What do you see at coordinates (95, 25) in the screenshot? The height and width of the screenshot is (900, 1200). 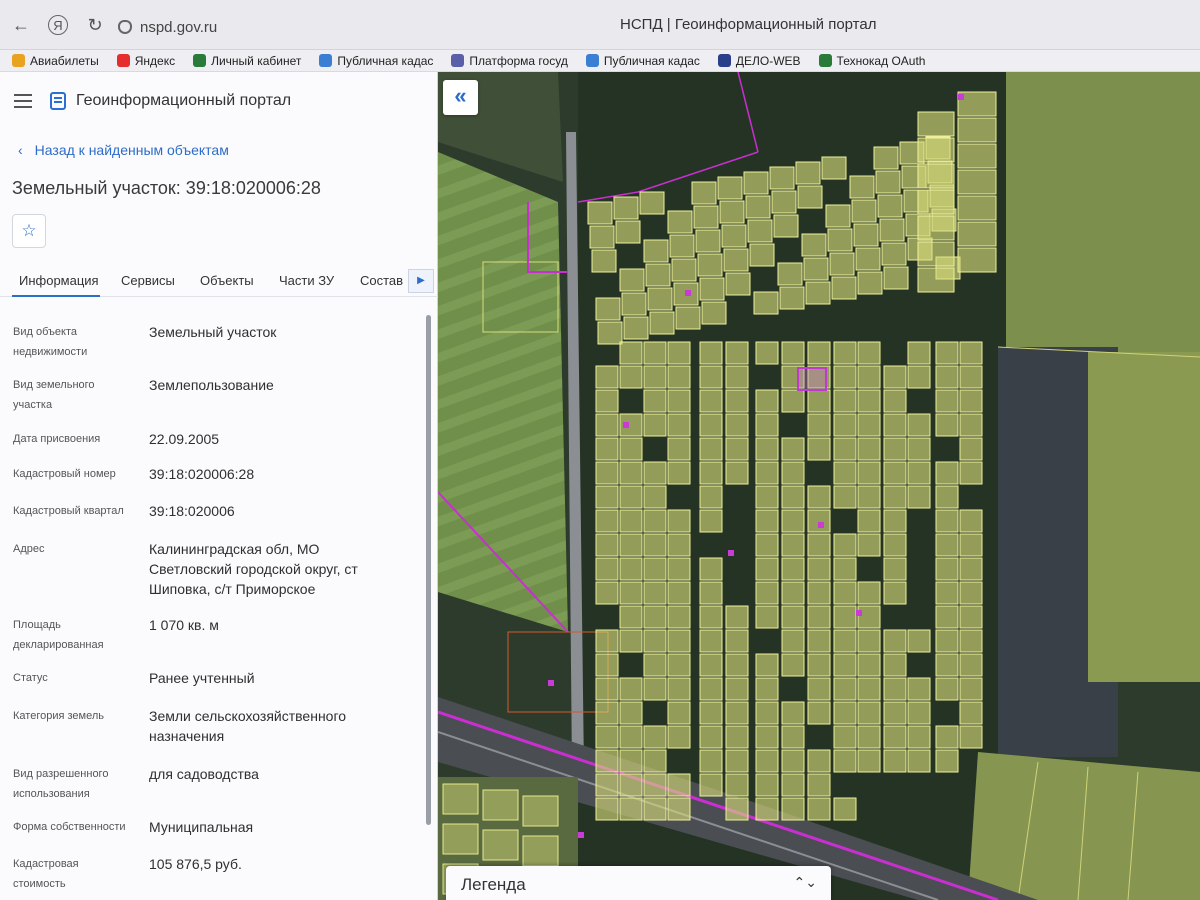 I see `reload-icon: ↻` at bounding box center [95, 25].